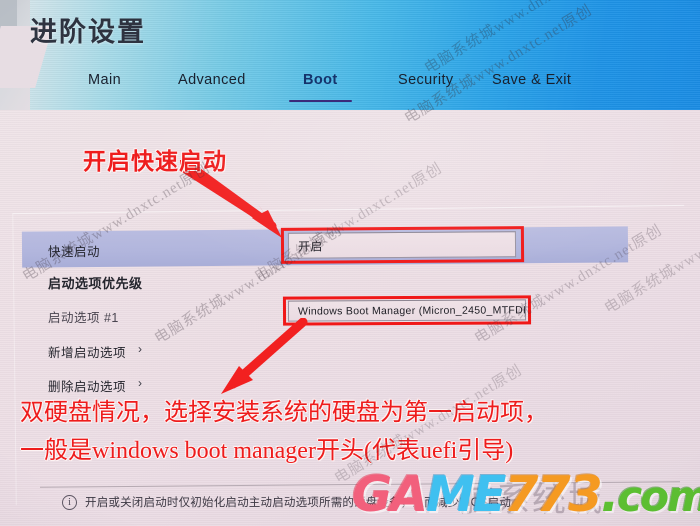 This screenshot has height=526, width=700. What do you see at coordinates (372, 494) in the screenshot?
I see `logo-letter-g: G` at bounding box center [372, 494].